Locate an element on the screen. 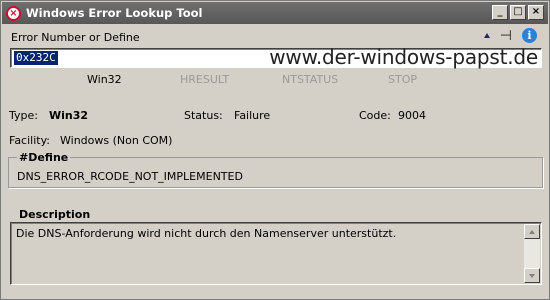  error-number-value: 0x232C is located at coordinates (36, 58).